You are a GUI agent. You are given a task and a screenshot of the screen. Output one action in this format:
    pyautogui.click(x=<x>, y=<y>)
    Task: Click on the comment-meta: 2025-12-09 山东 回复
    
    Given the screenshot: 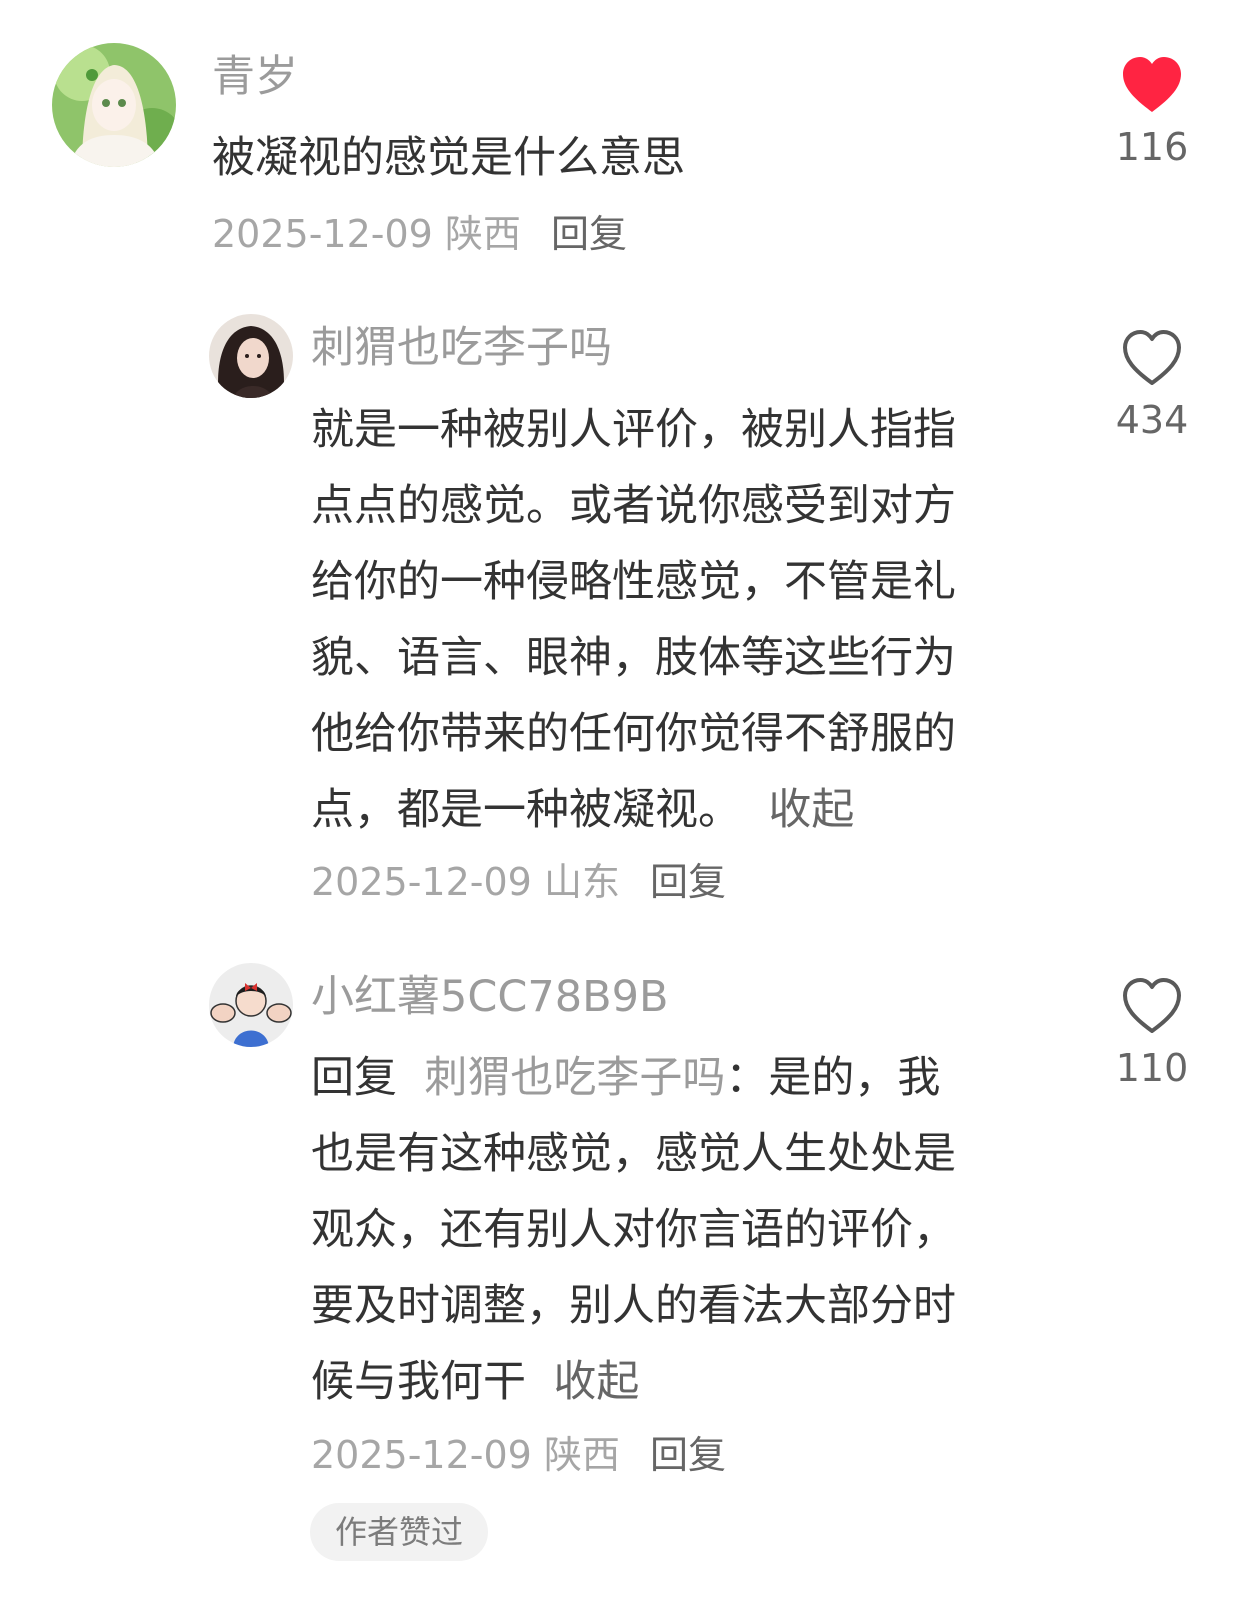 What is the action you would take?
    pyautogui.click(x=518, y=882)
    